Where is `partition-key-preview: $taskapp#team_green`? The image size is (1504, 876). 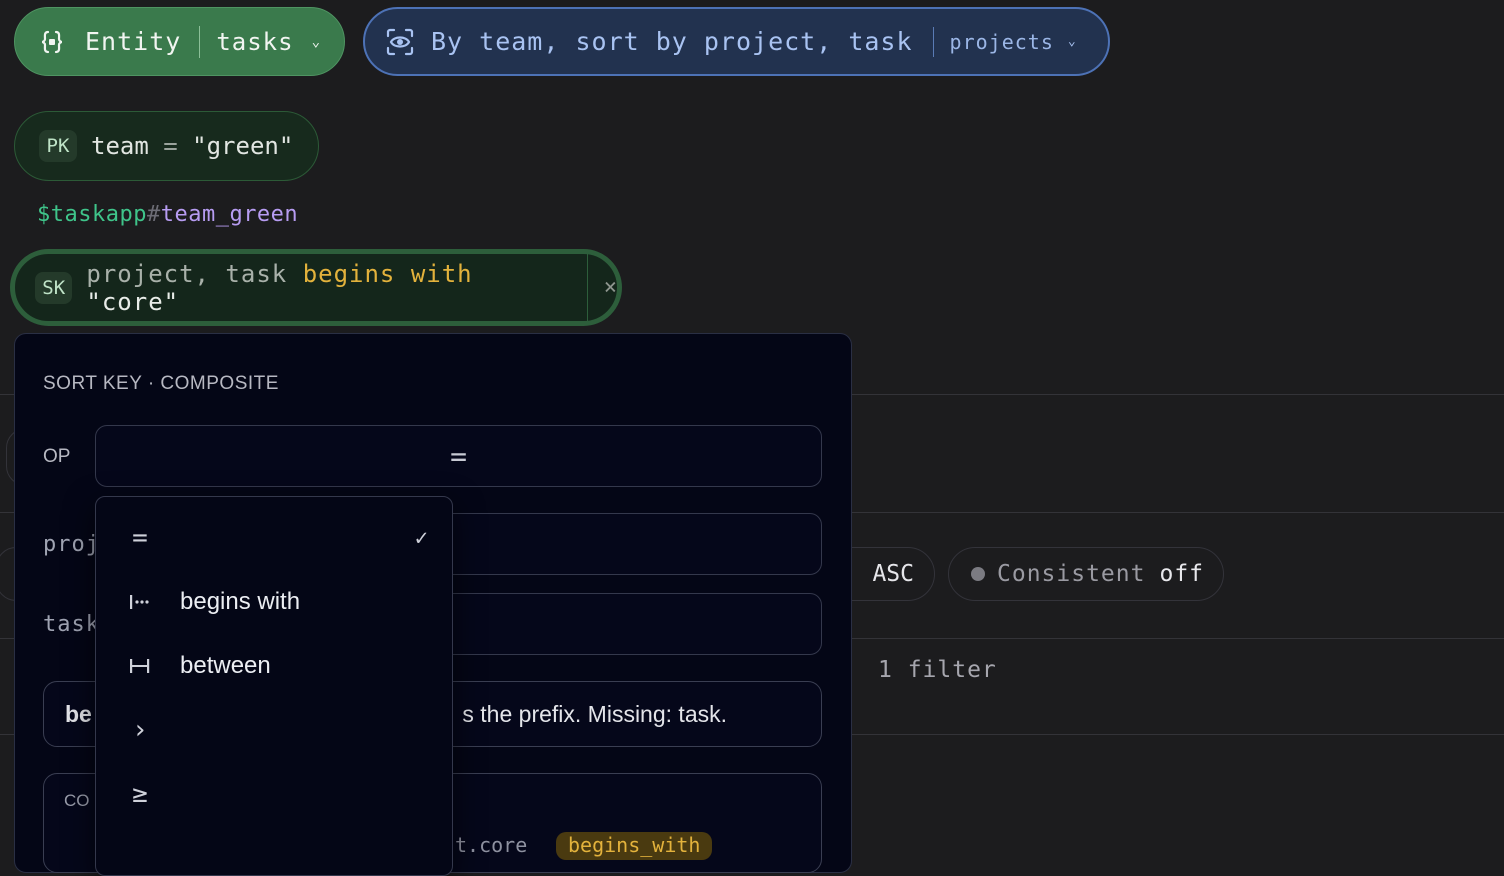 partition-key-preview: $taskapp#team_green is located at coordinates (167, 214).